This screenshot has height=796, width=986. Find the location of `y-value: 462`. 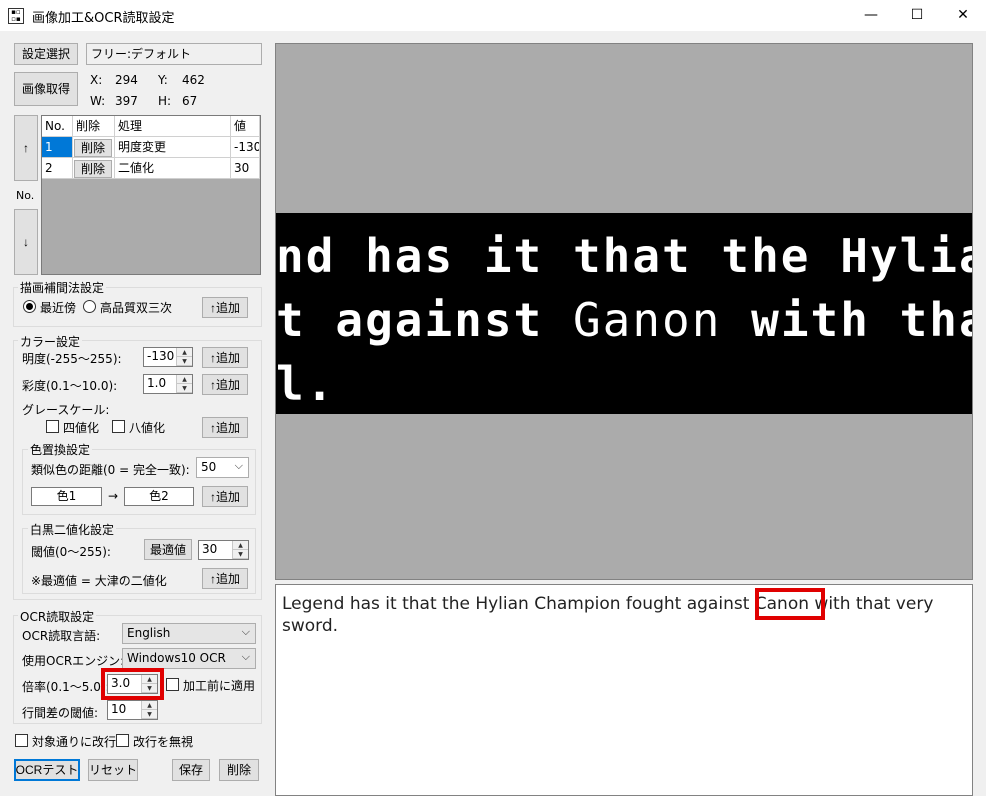

y-value: 462 is located at coordinates (193, 80).